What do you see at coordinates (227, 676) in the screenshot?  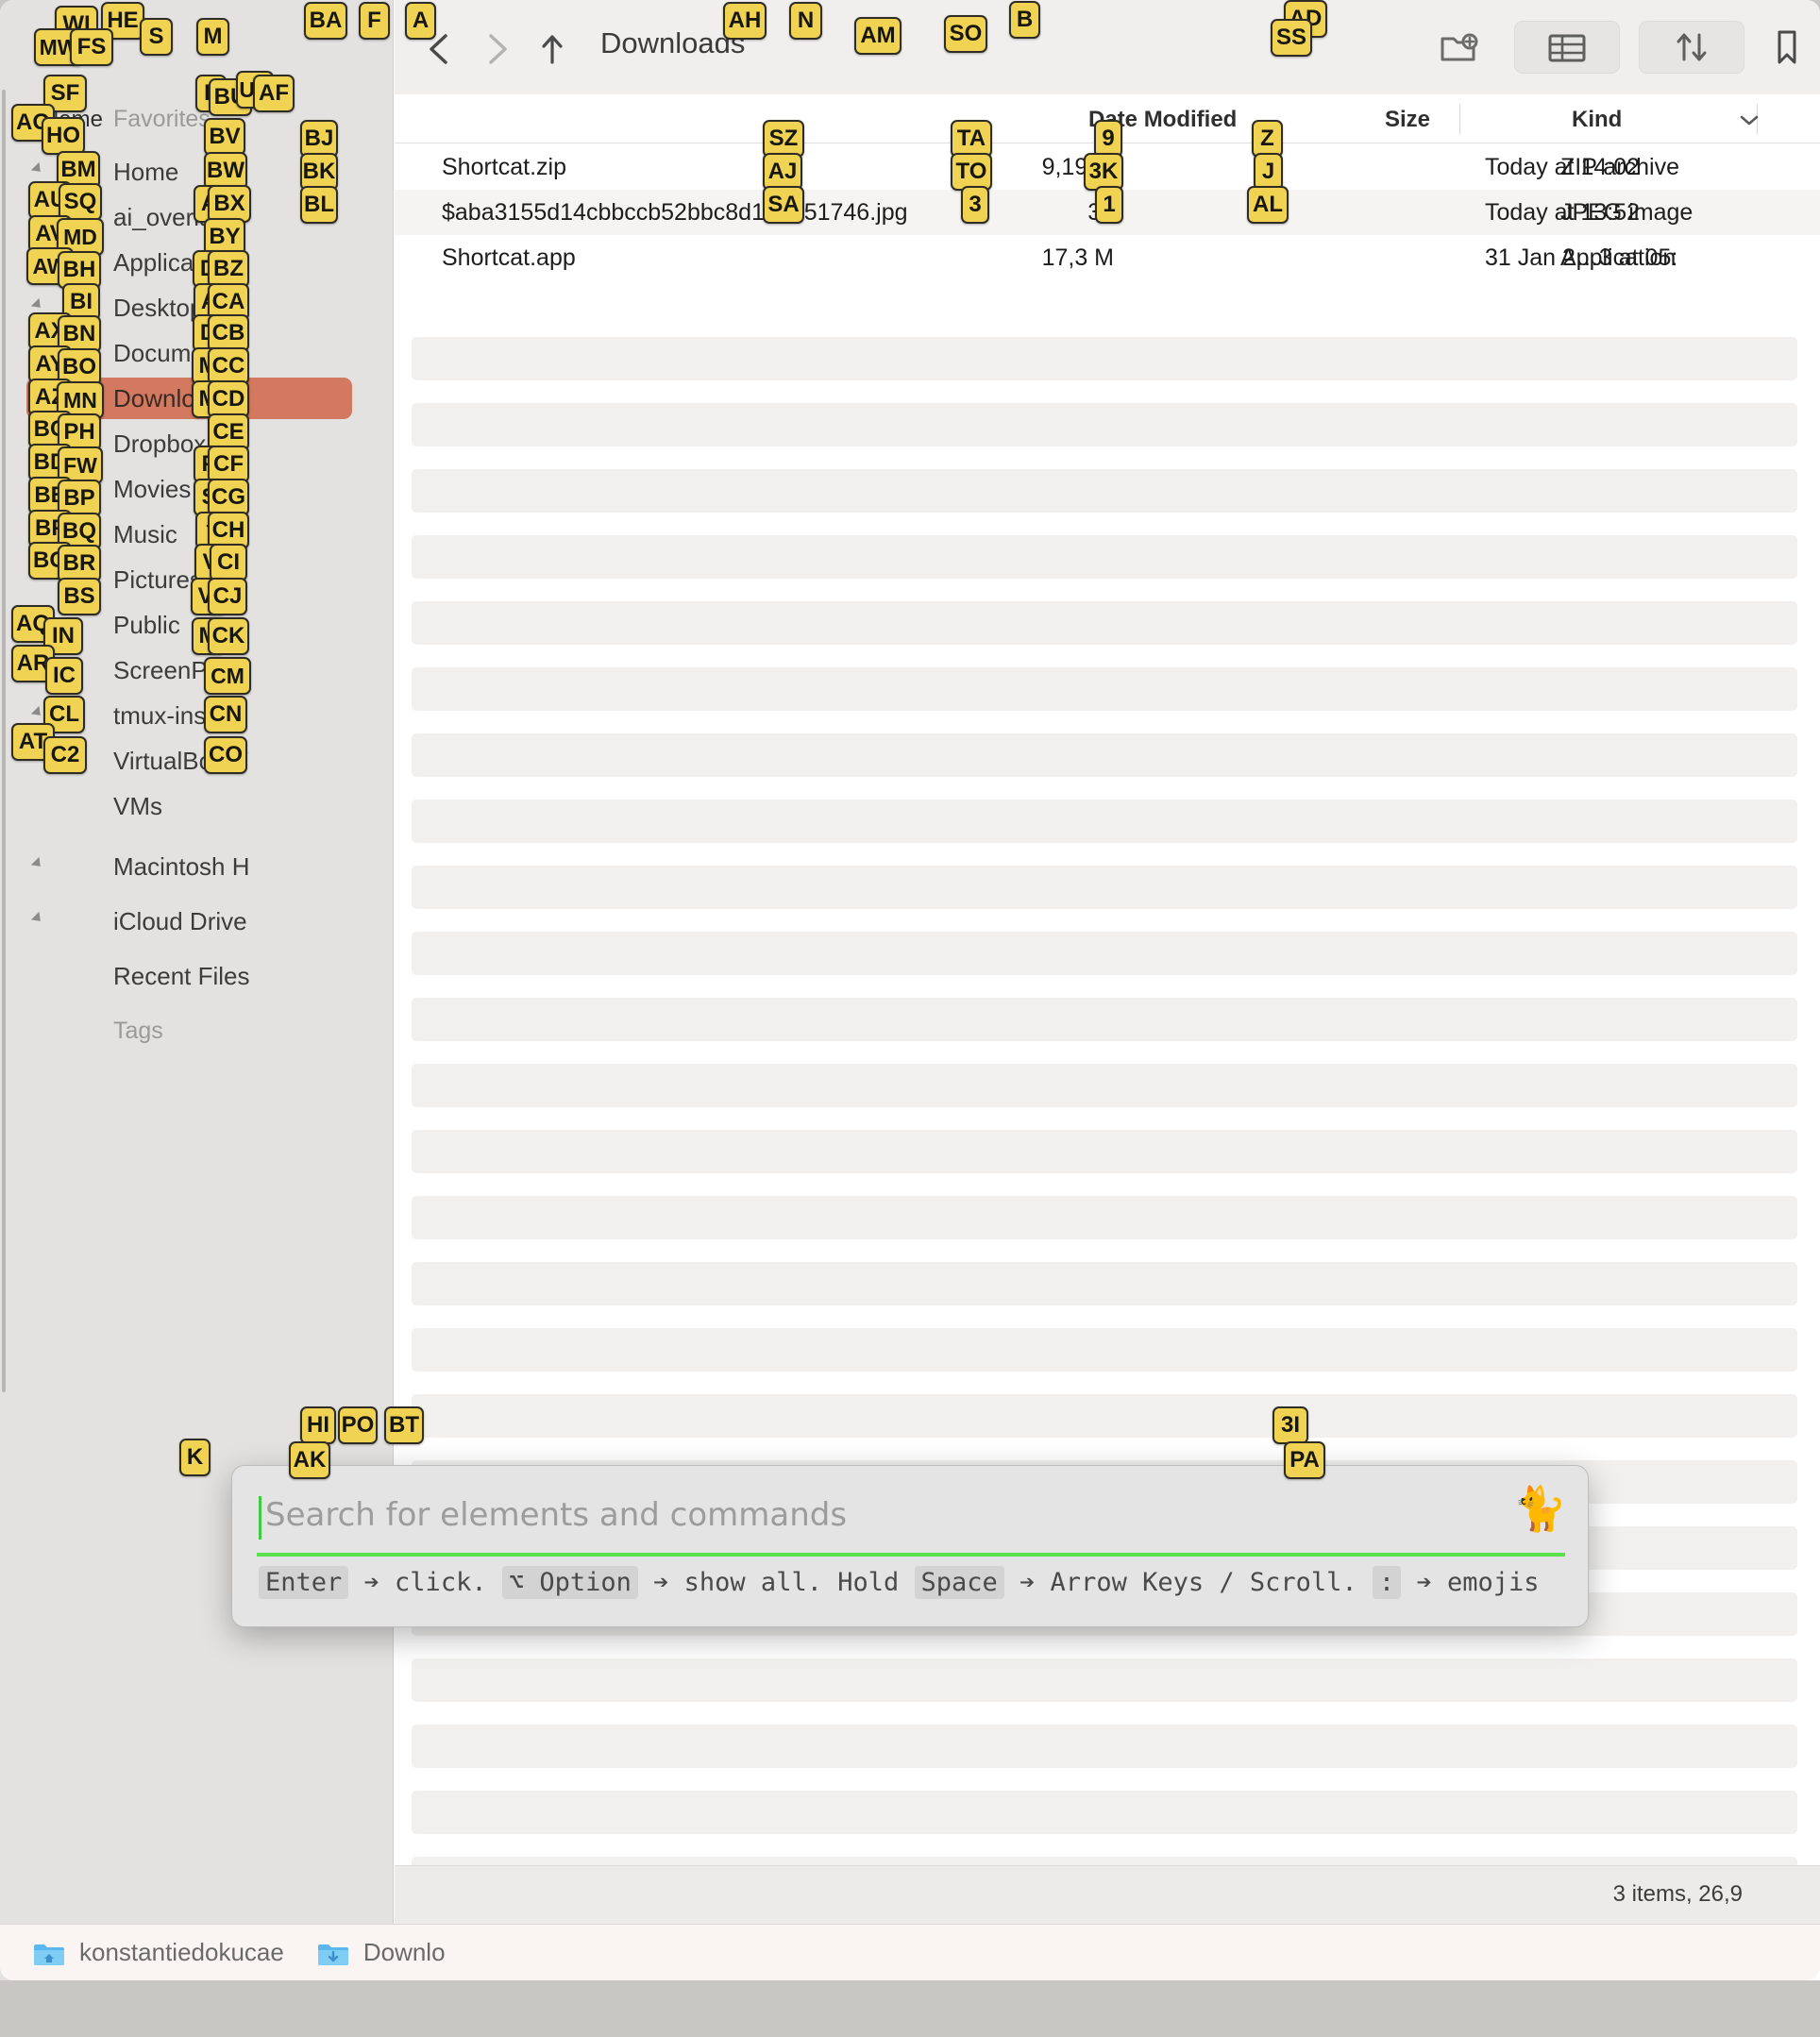 I see `shortcat-hint-label: CM` at bounding box center [227, 676].